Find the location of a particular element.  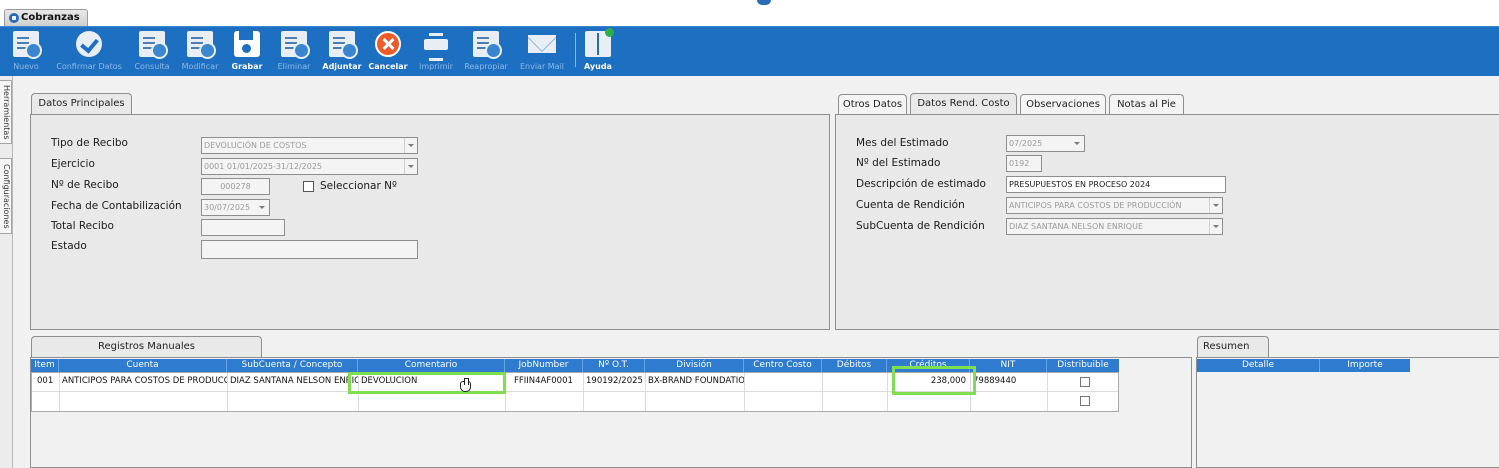

col-comentario: Comentario is located at coordinates (431, 365).